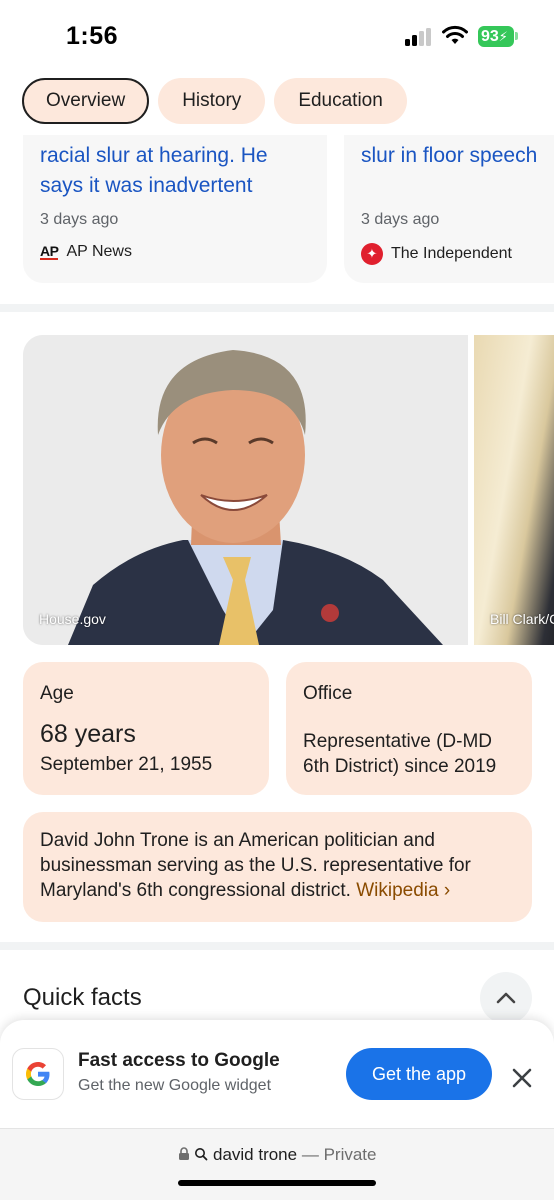 The width and height of the screenshot is (554, 1200). Describe the element at coordinates (514, 490) in the screenshot. I see `second-photo: Bill Clark/C` at that location.